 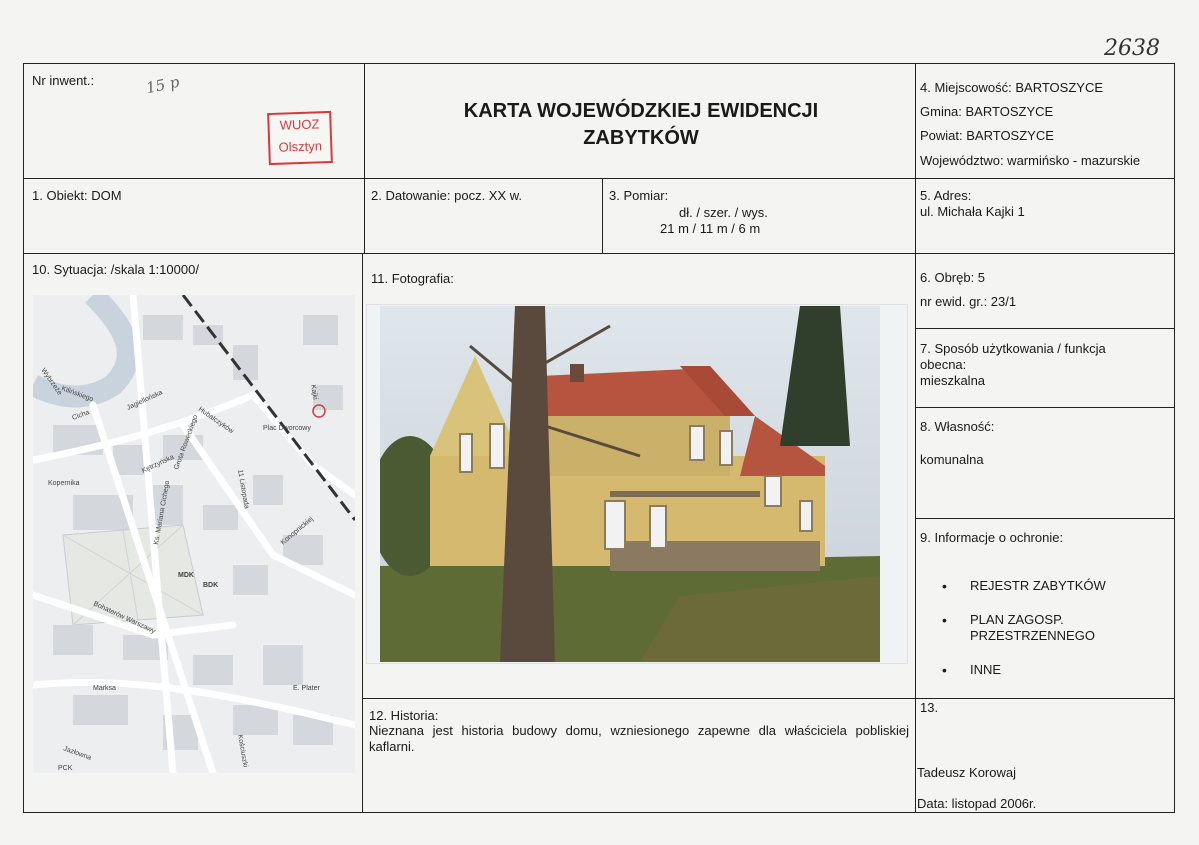 I want to click on grid-v1, so click(x=364, y=158).